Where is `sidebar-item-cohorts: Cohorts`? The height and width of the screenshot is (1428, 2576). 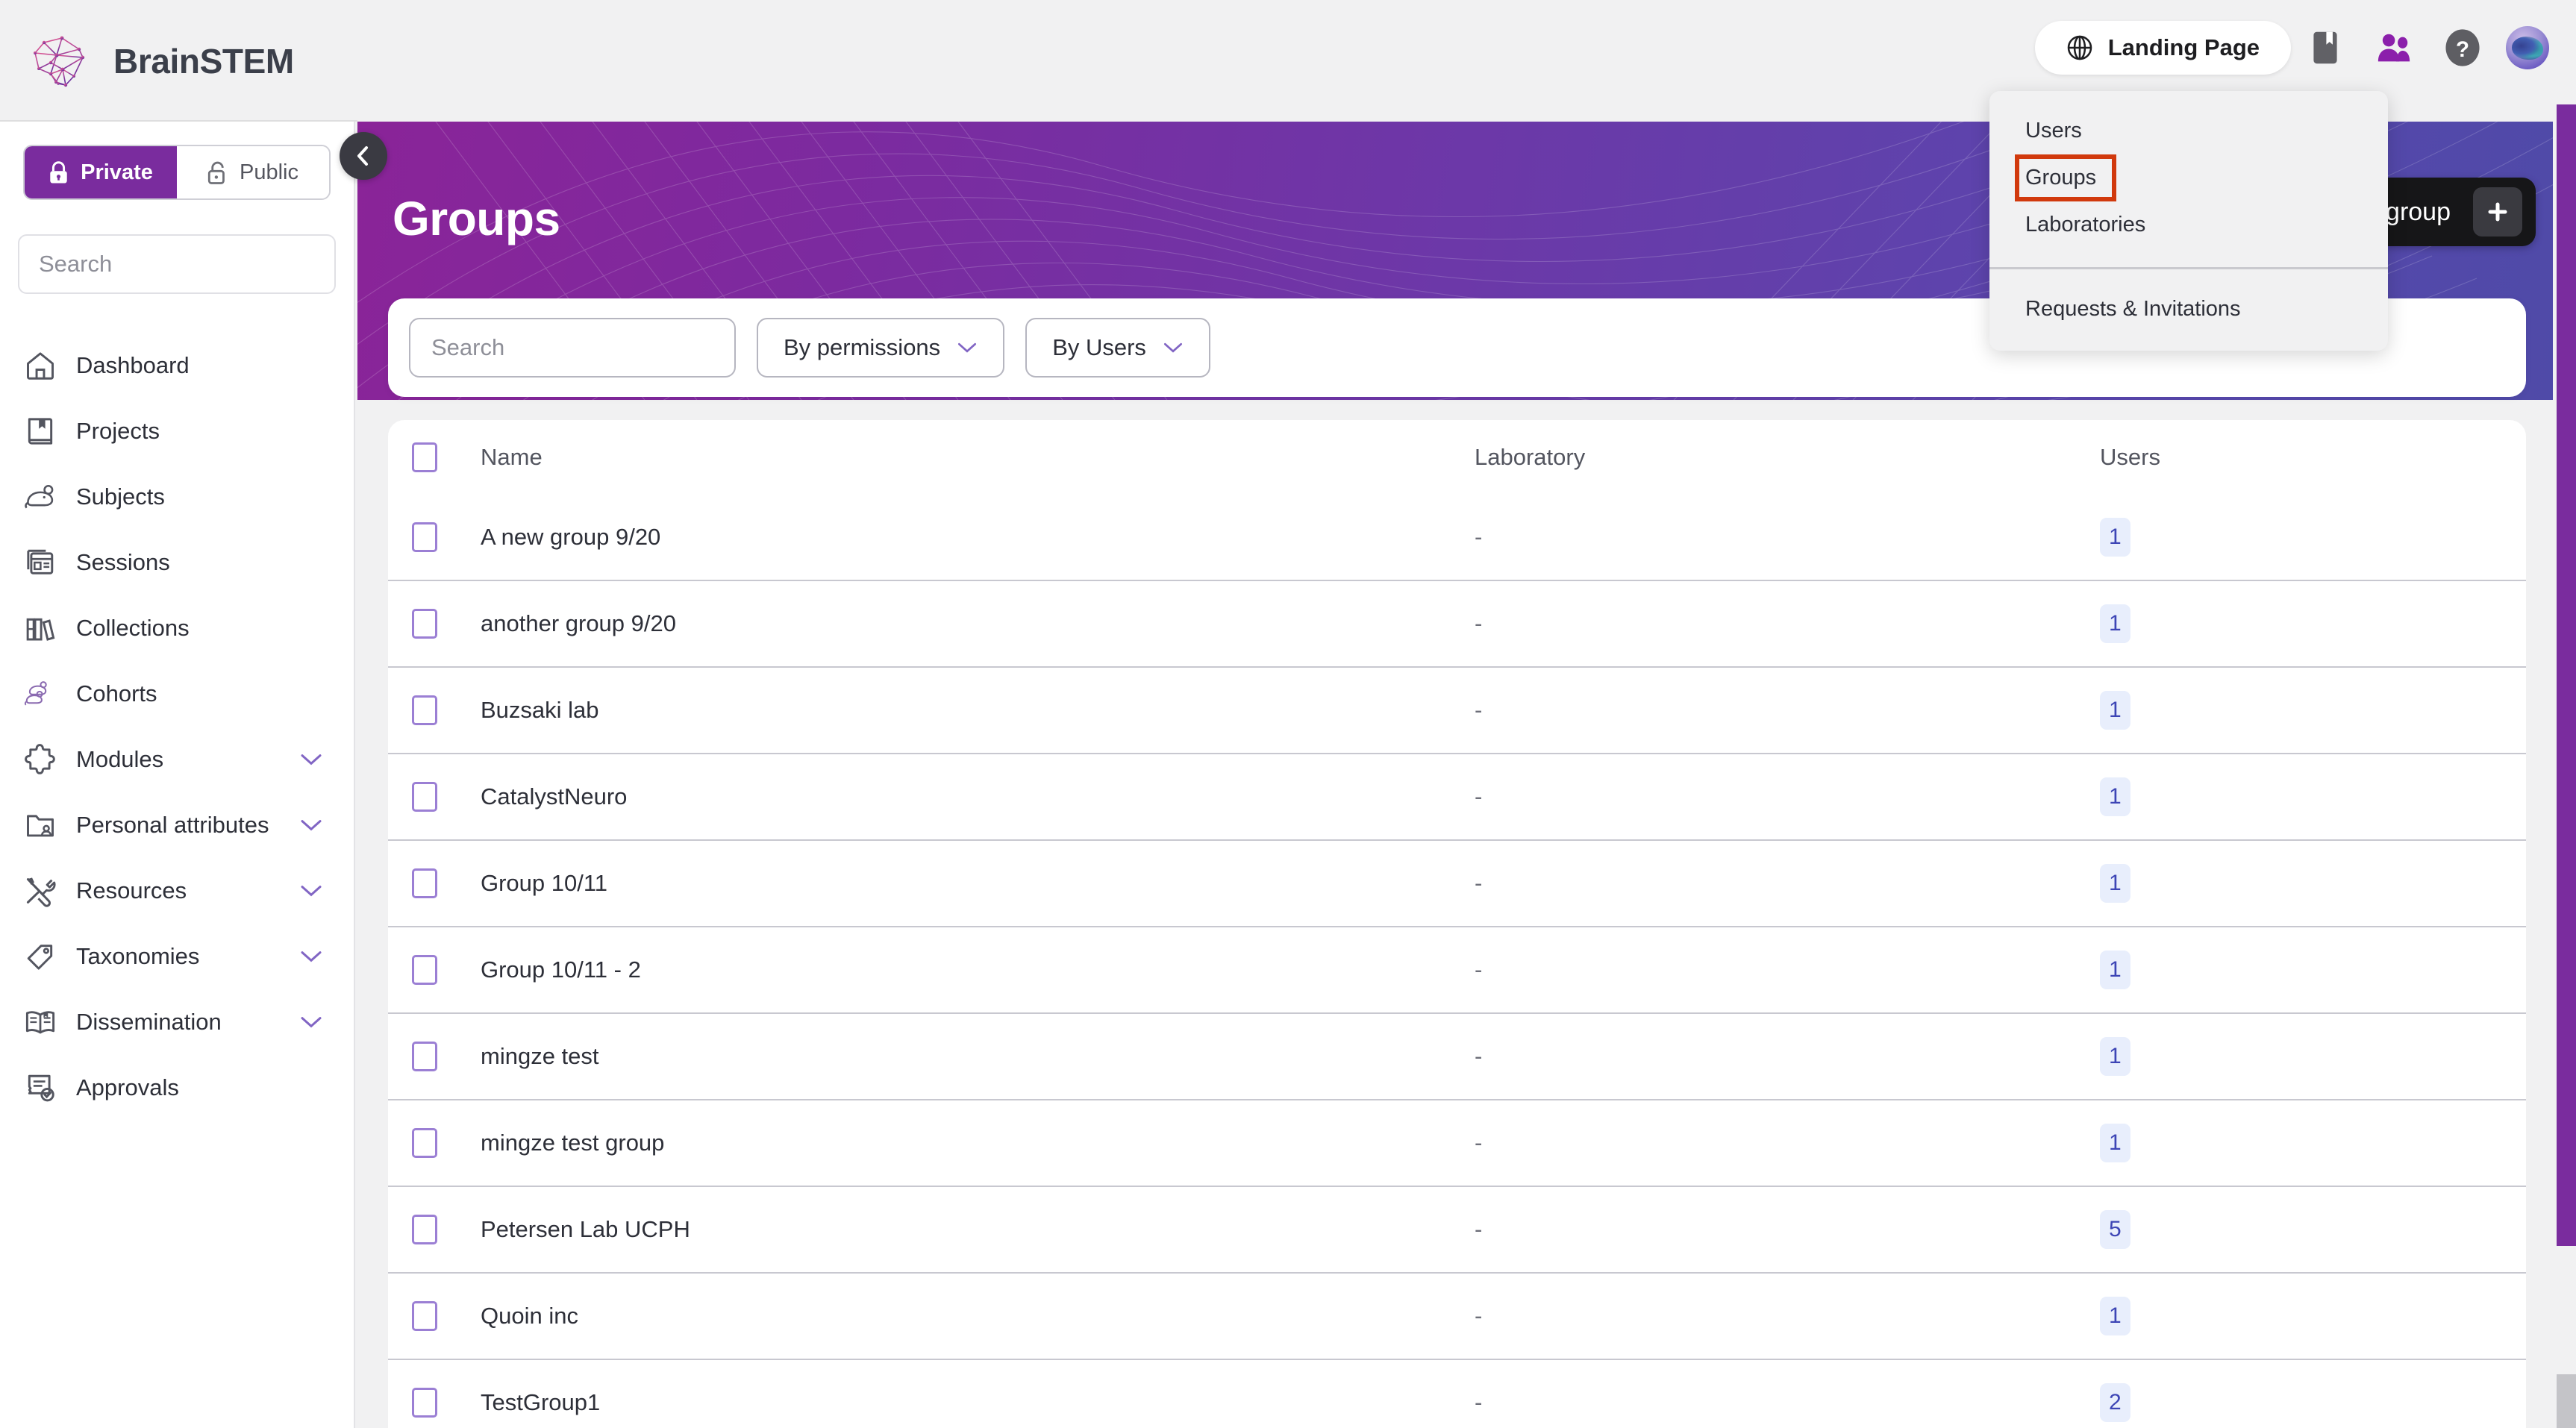
sidebar-item-cohorts: Cohorts is located at coordinates (177, 694).